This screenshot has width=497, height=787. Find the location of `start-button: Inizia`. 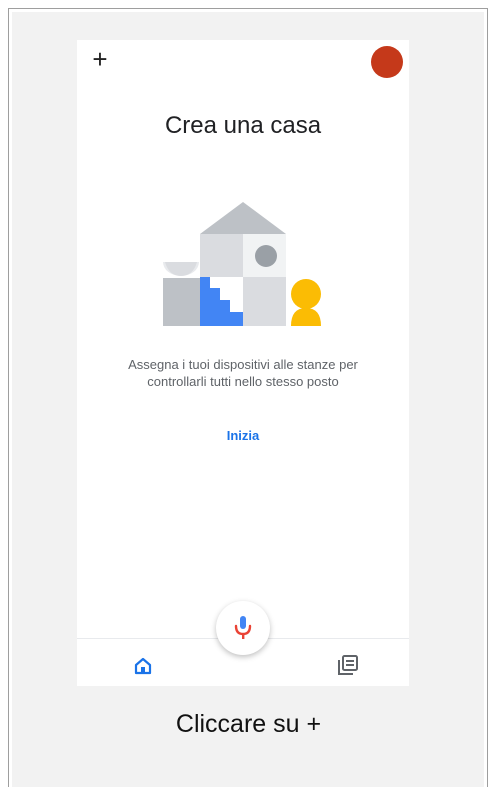

start-button: Inizia is located at coordinates (243, 435).